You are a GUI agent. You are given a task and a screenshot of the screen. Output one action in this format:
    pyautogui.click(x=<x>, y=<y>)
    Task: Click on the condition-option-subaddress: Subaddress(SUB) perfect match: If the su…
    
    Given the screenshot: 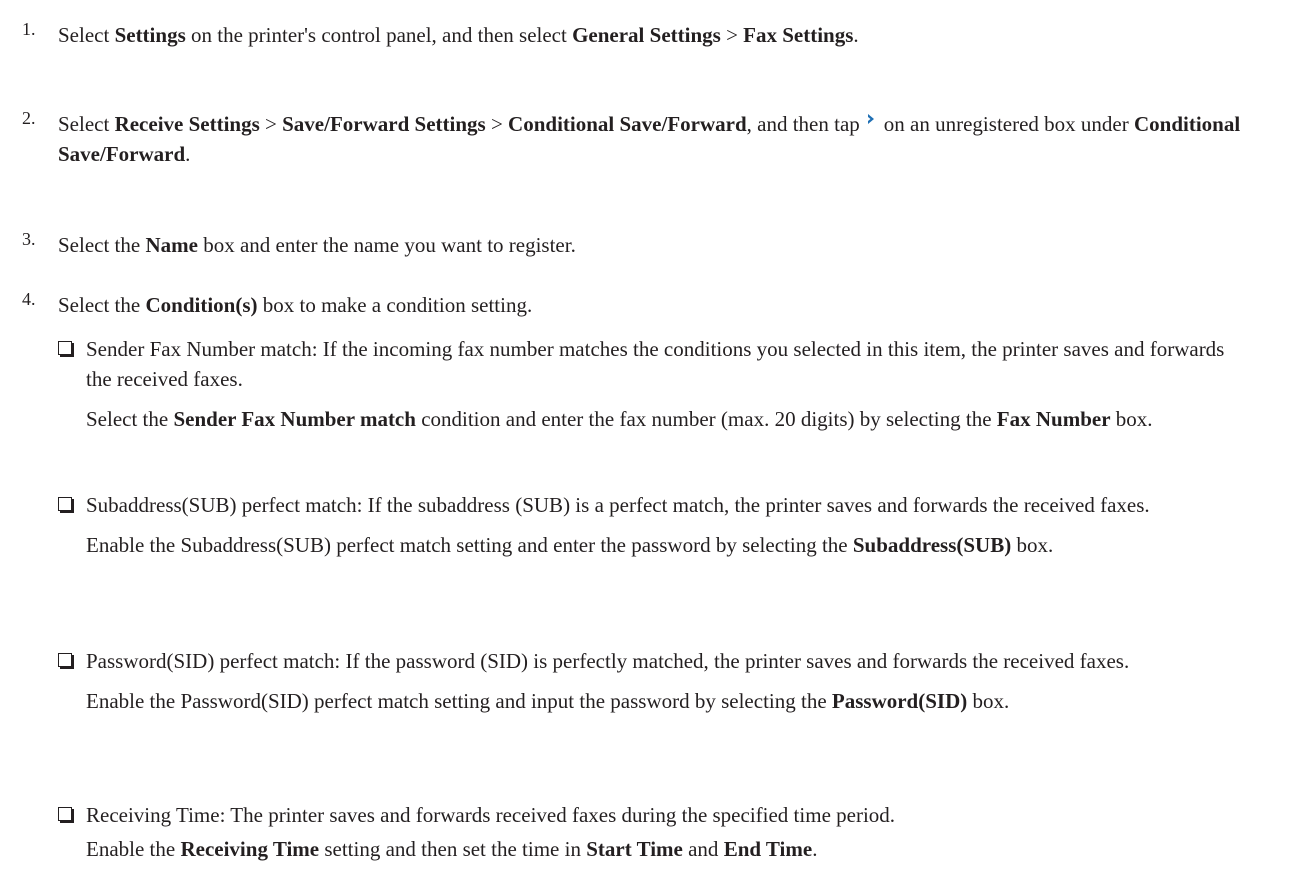 What is the action you would take?
    pyautogui.click(x=648, y=525)
    